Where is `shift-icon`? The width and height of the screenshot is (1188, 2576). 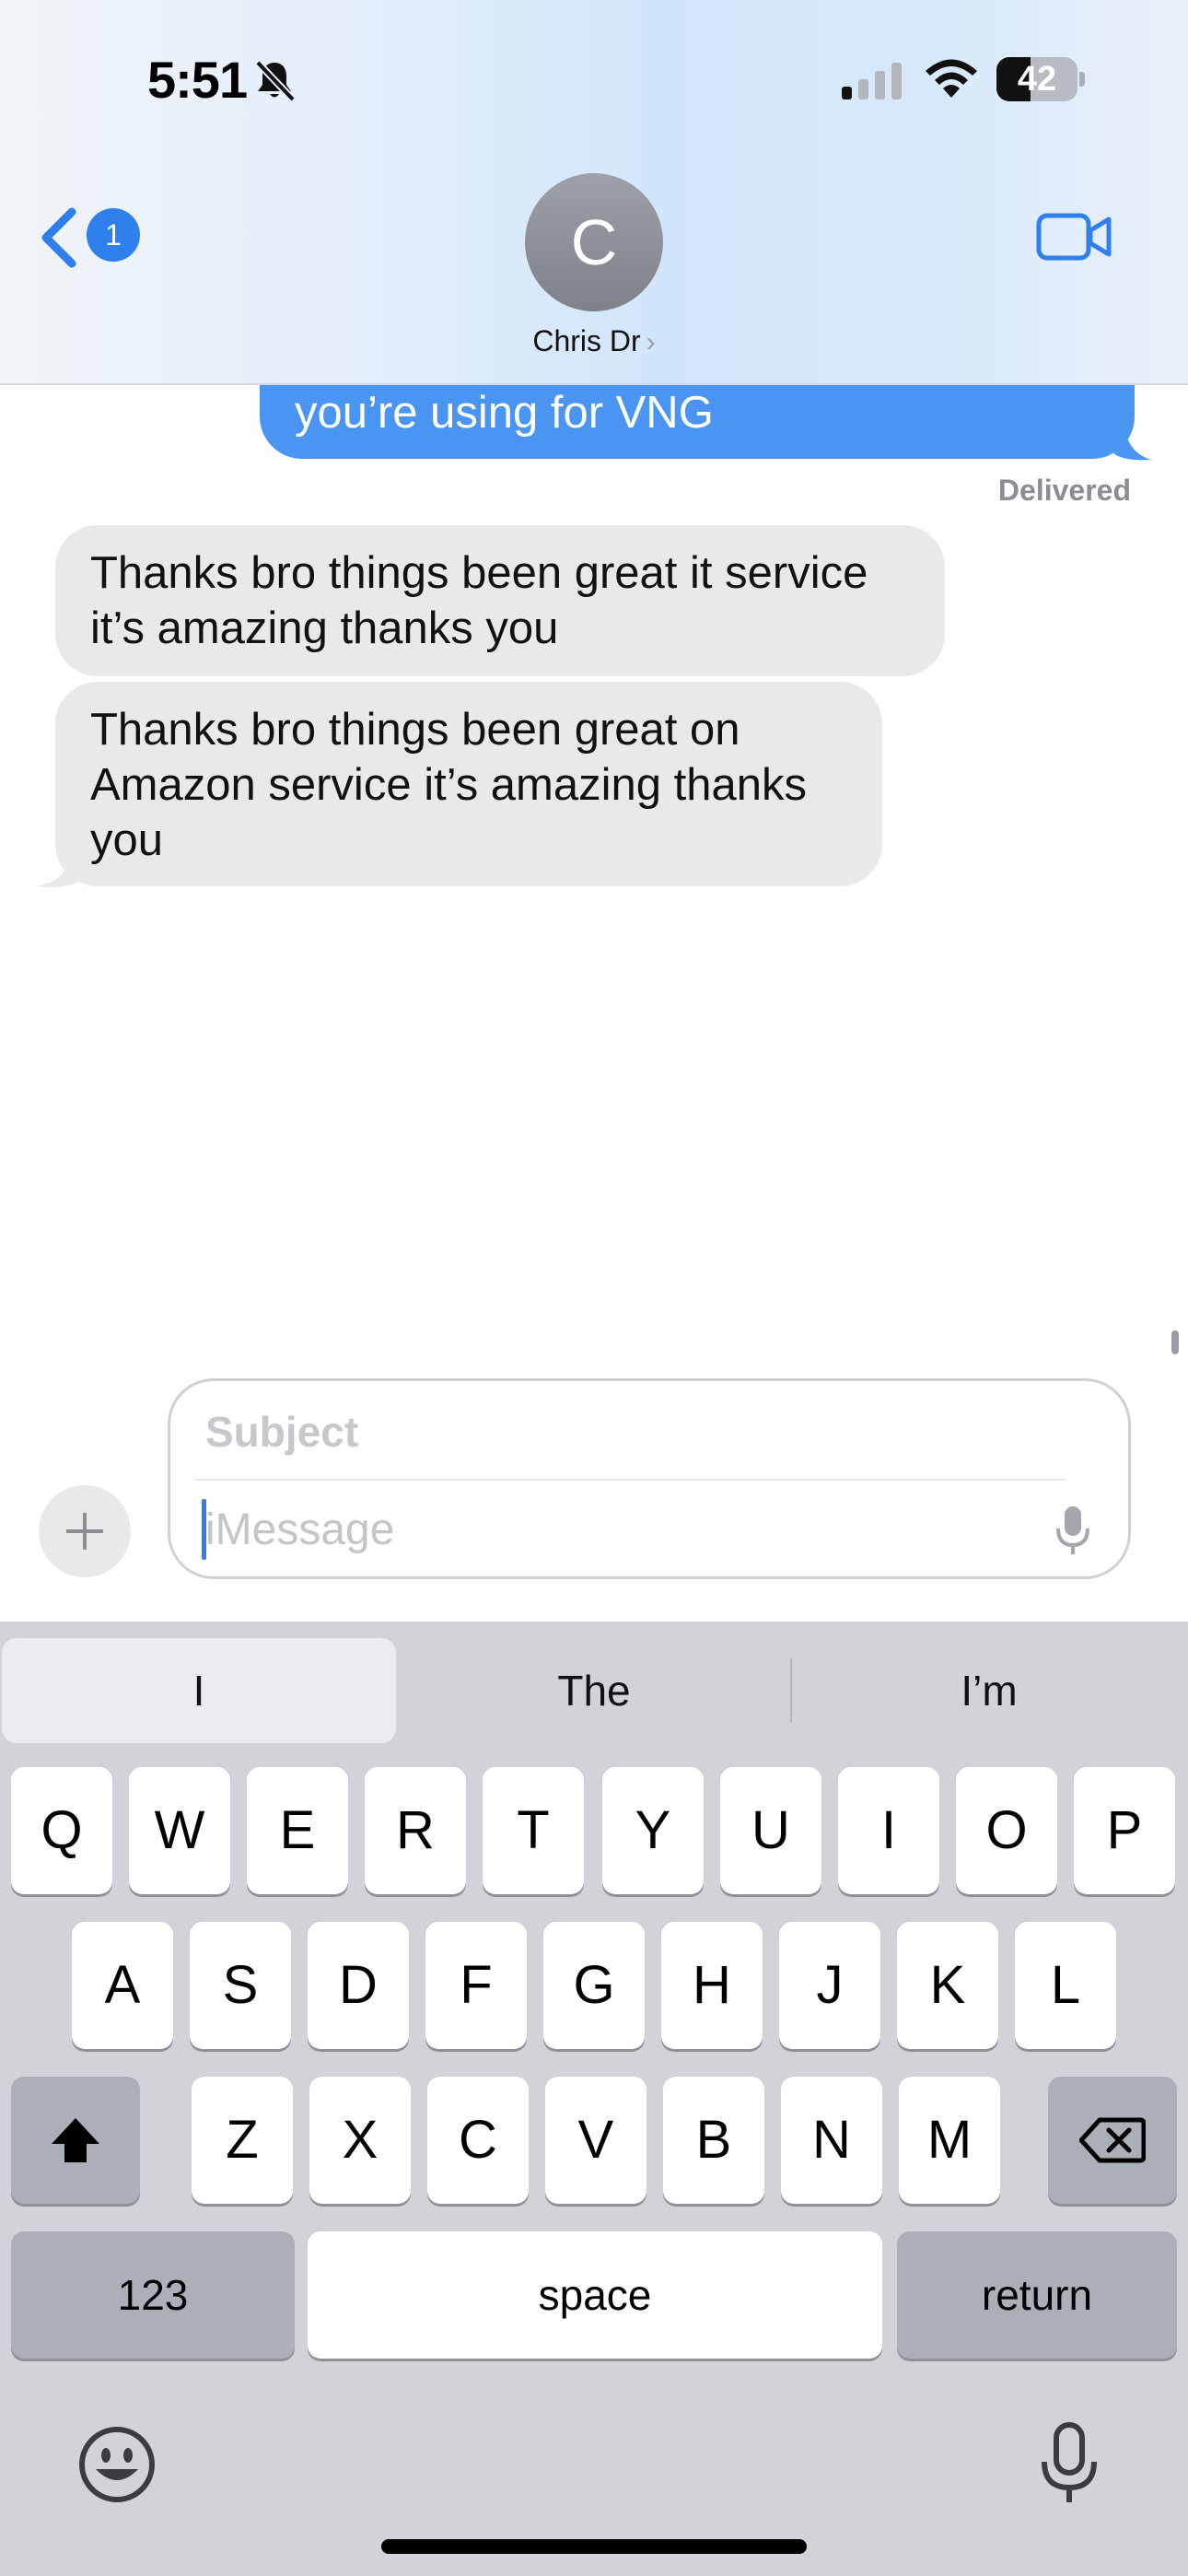
shift-icon is located at coordinates (76, 2140).